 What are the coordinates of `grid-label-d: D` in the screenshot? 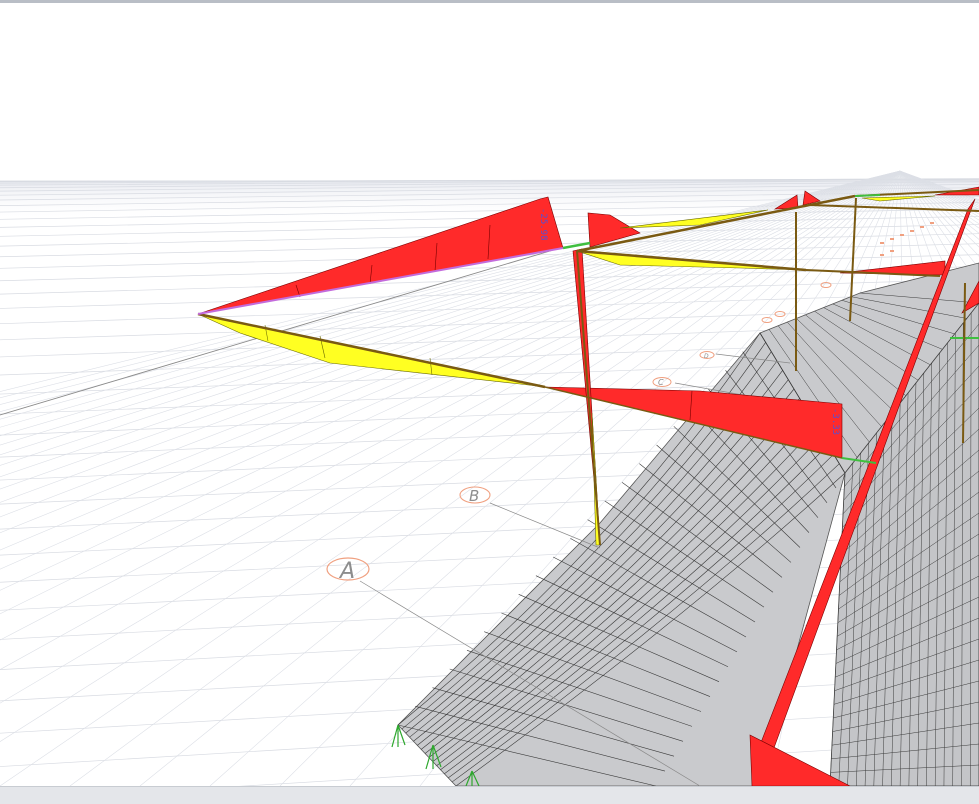 It's located at (706, 356).